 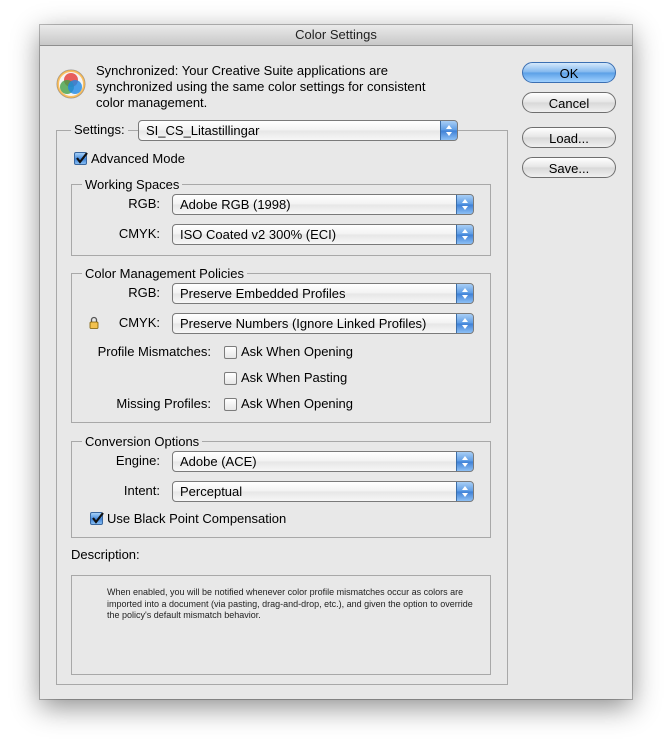 I want to click on ask-when-opening-label: Ask When Opening, so click(x=297, y=351).